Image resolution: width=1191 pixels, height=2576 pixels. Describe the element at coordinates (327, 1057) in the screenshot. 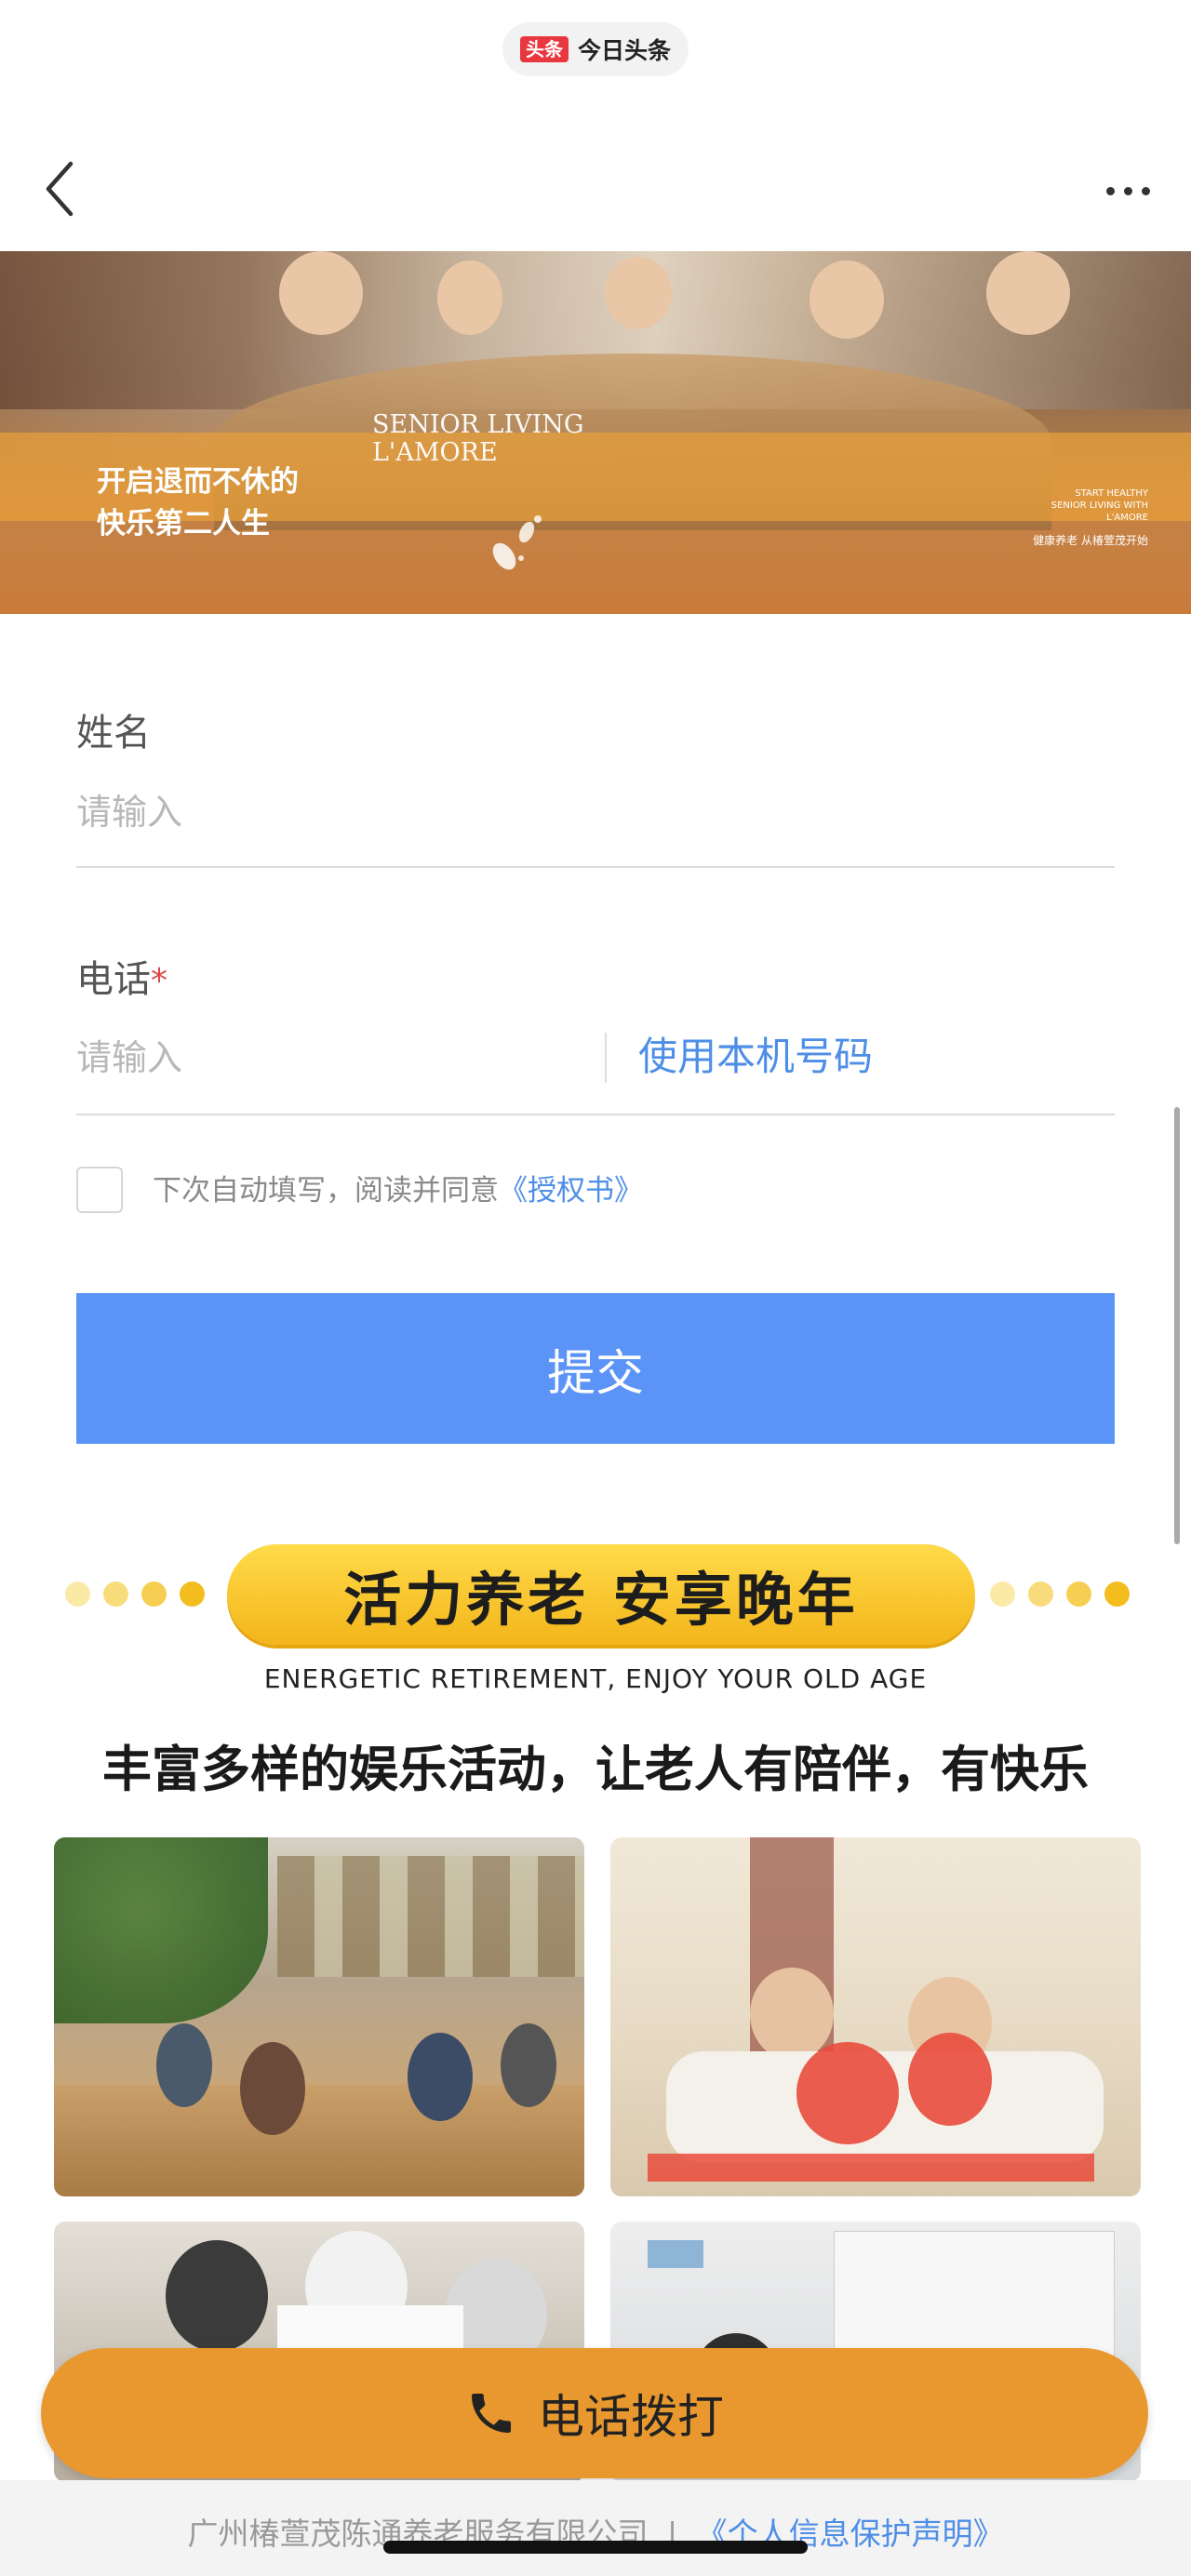

I see `phone-input` at that location.